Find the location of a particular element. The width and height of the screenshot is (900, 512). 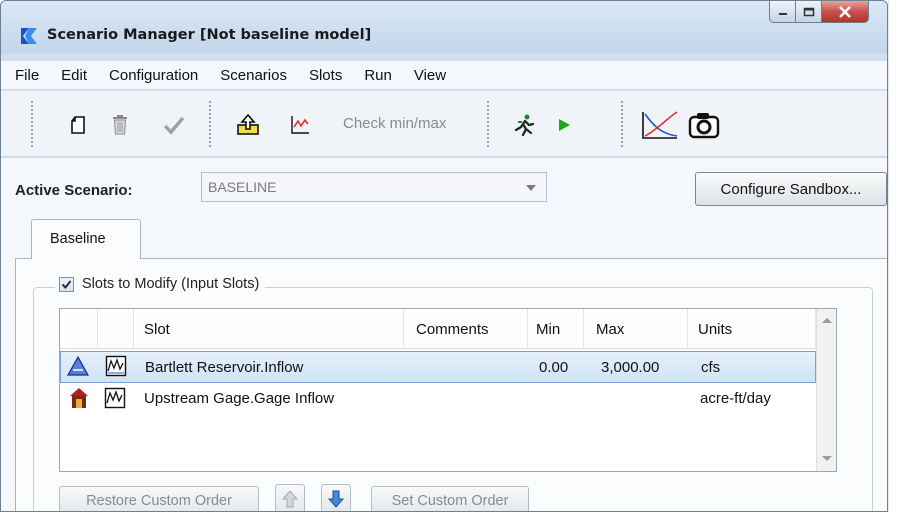

col-header-min: Min is located at coordinates (556, 329).